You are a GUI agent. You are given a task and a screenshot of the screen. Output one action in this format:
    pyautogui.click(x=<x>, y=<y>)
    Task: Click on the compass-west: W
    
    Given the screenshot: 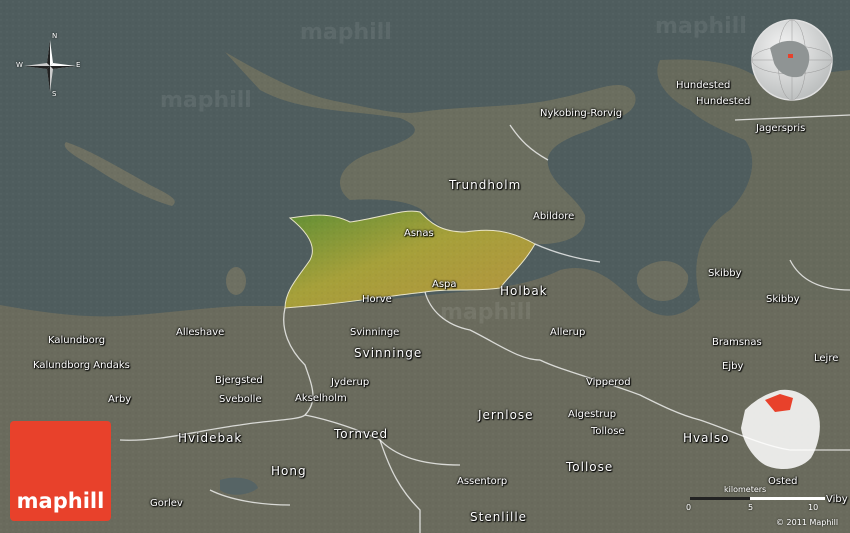 What is the action you would take?
    pyautogui.click(x=19, y=65)
    